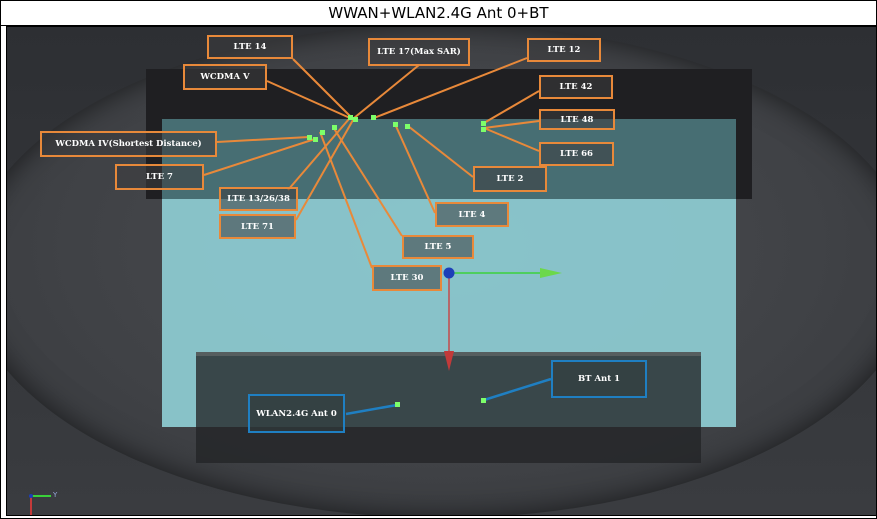 The image size is (877, 519). What do you see at coordinates (438, 13) in the screenshot?
I see `figure-title: WWAN+WLAN2.4G Ant 0+BT` at bounding box center [438, 13].